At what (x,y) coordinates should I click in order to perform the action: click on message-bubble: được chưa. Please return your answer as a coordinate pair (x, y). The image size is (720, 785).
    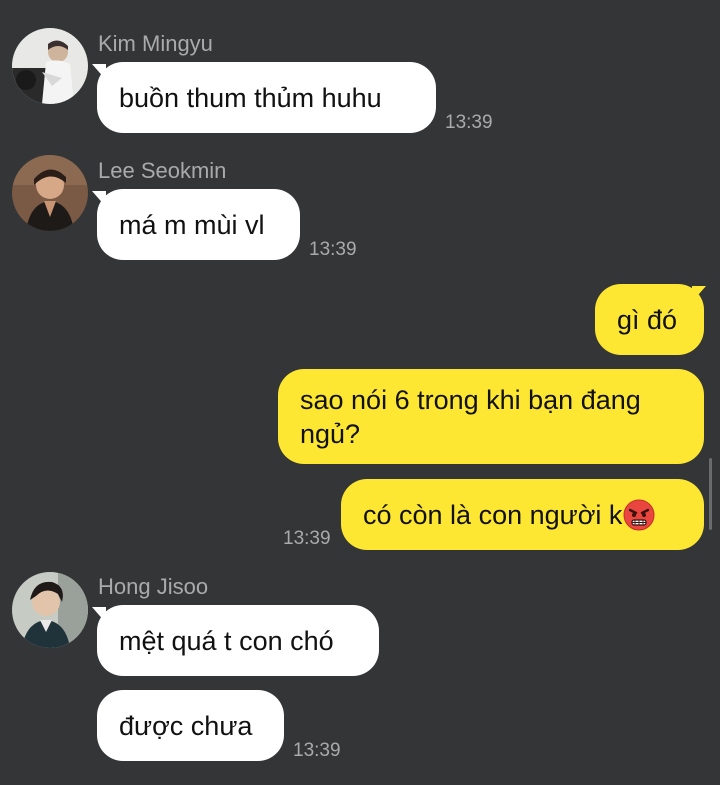
    Looking at the image, I should click on (190, 725).